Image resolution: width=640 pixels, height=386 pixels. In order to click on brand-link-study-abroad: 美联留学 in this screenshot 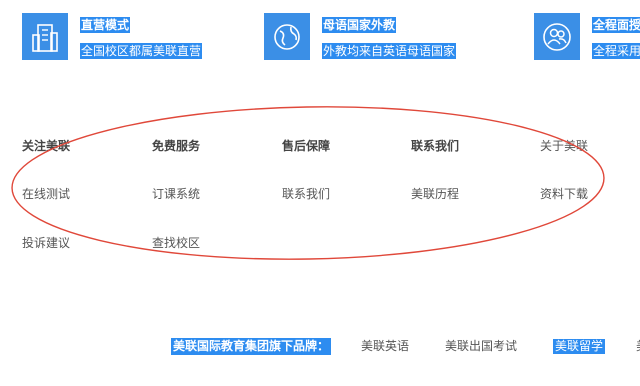, I will do `click(579, 346)`.